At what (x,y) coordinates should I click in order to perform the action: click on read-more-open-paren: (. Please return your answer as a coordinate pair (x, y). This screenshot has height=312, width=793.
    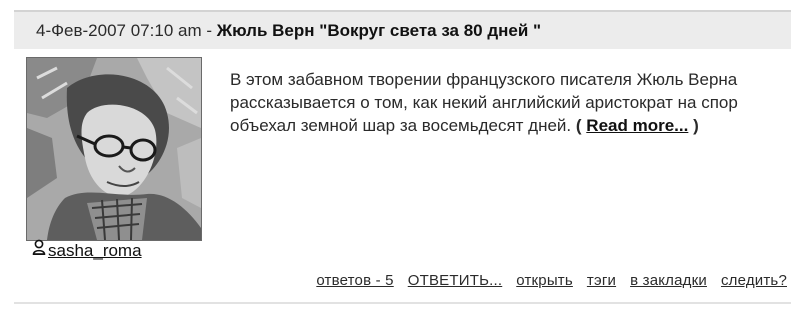
    Looking at the image, I should click on (578, 125).